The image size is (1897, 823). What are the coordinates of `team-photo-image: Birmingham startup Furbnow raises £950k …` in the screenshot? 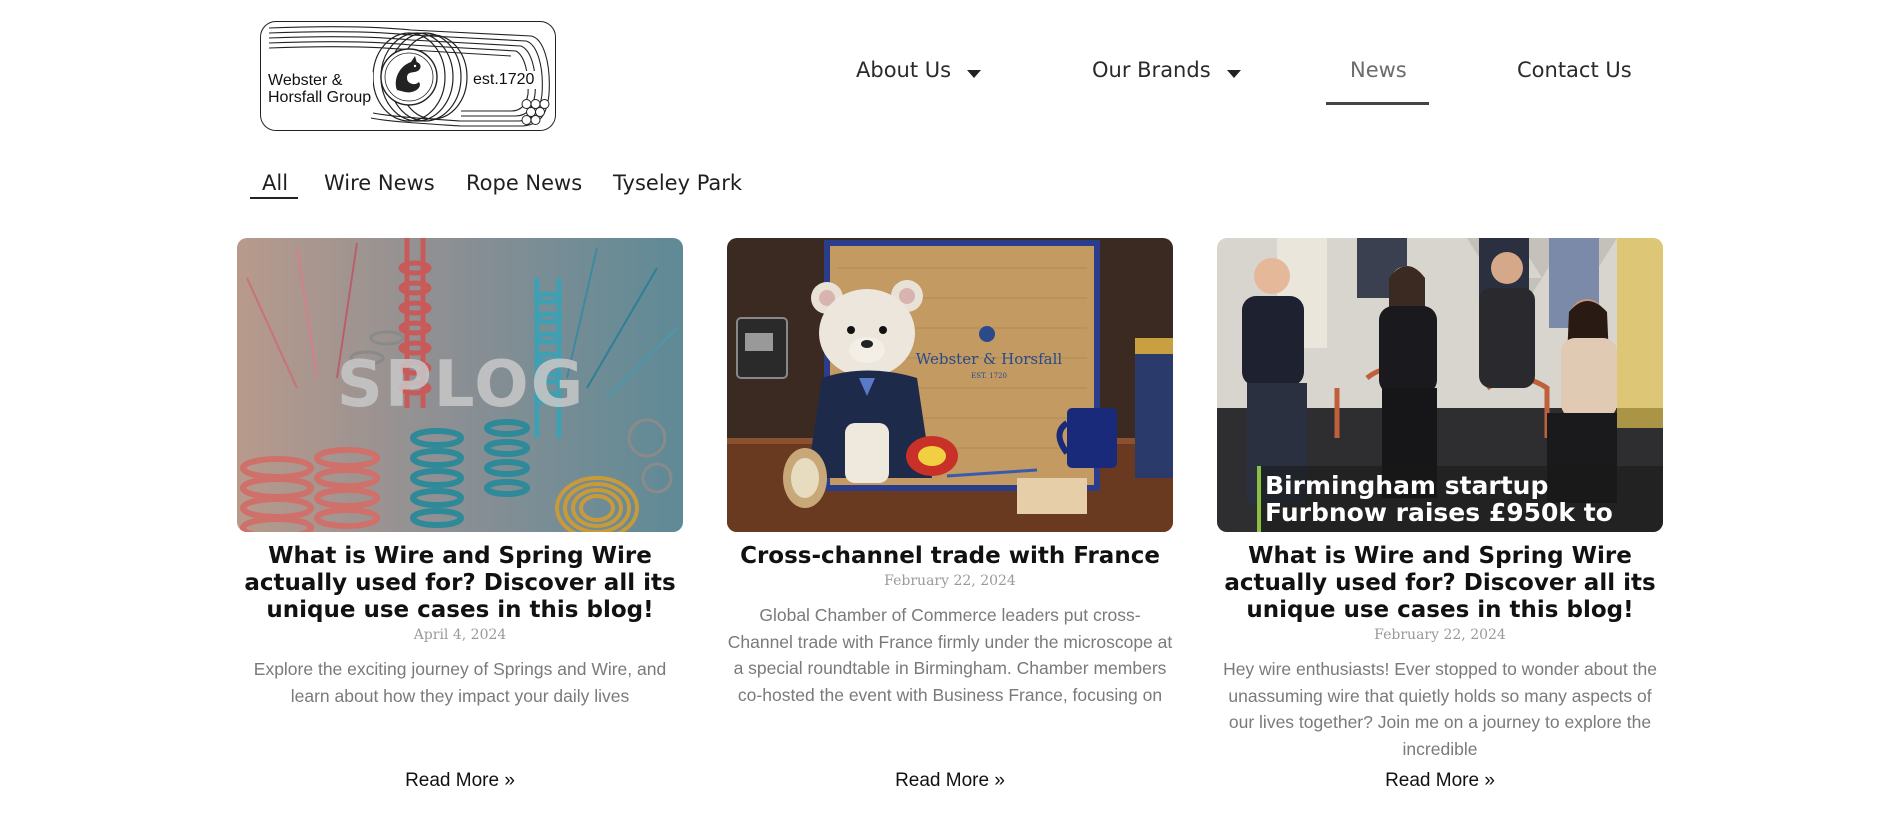 It's located at (1440, 385).